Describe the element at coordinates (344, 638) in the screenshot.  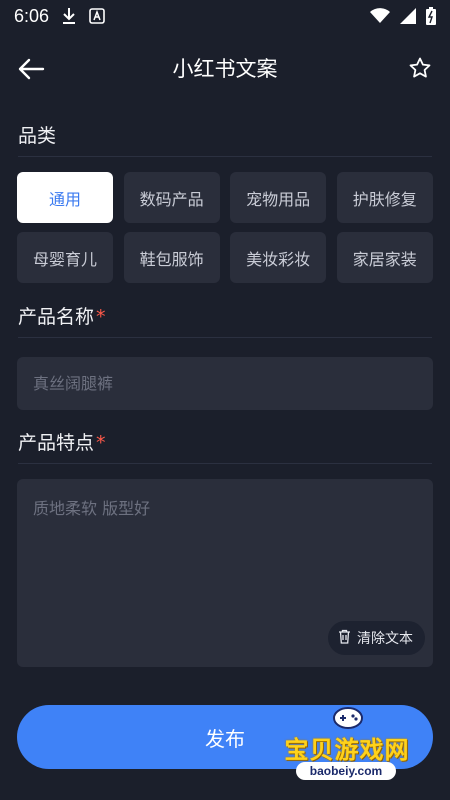
I see `trash-icon` at that location.